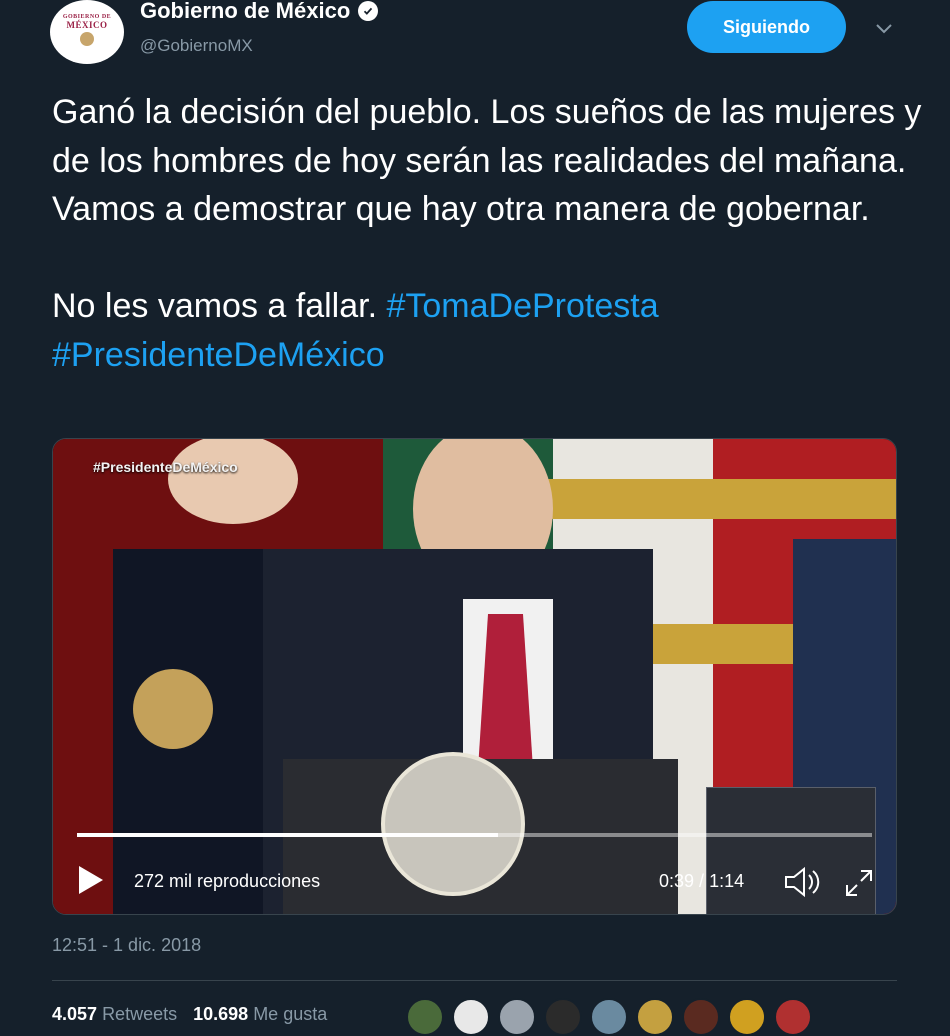 The image size is (950, 1036). What do you see at coordinates (245, 12) in the screenshot?
I see `display-name: Gobierno de México` at bounding box center [245, 12].